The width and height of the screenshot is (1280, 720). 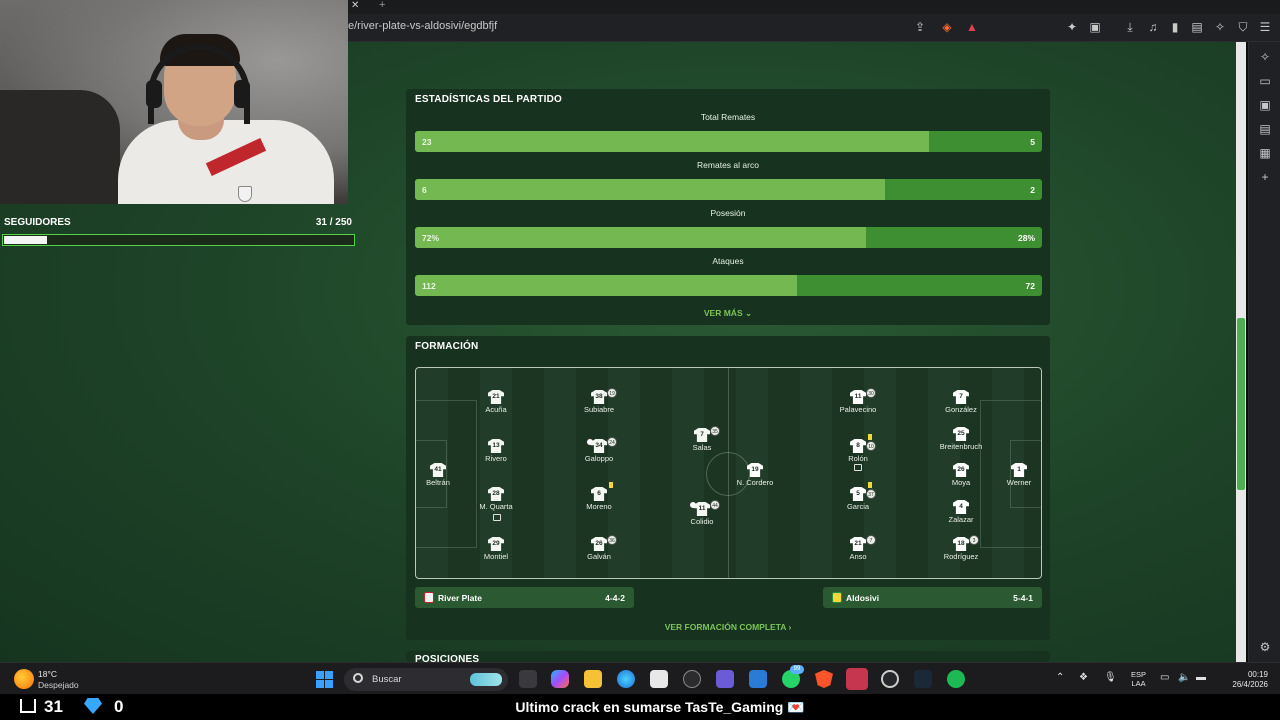 I want to click on sub-minute-badge: 19, so click(x=612, y=393).